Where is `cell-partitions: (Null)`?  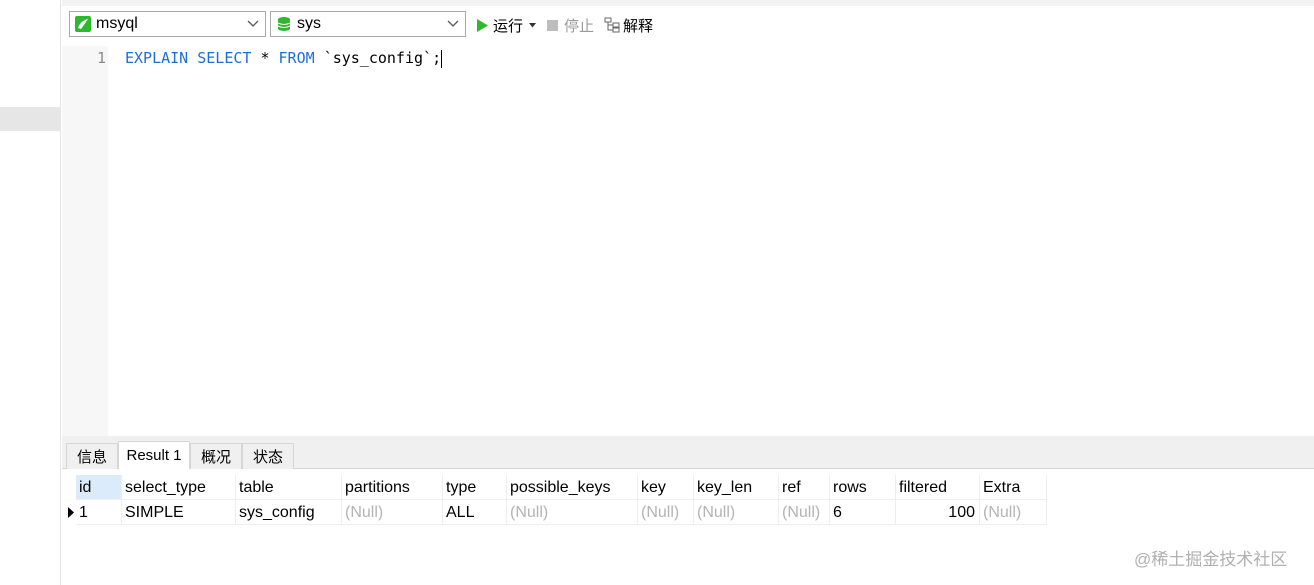
cell-partitions: (Null) is located at coordinates (392, 512).